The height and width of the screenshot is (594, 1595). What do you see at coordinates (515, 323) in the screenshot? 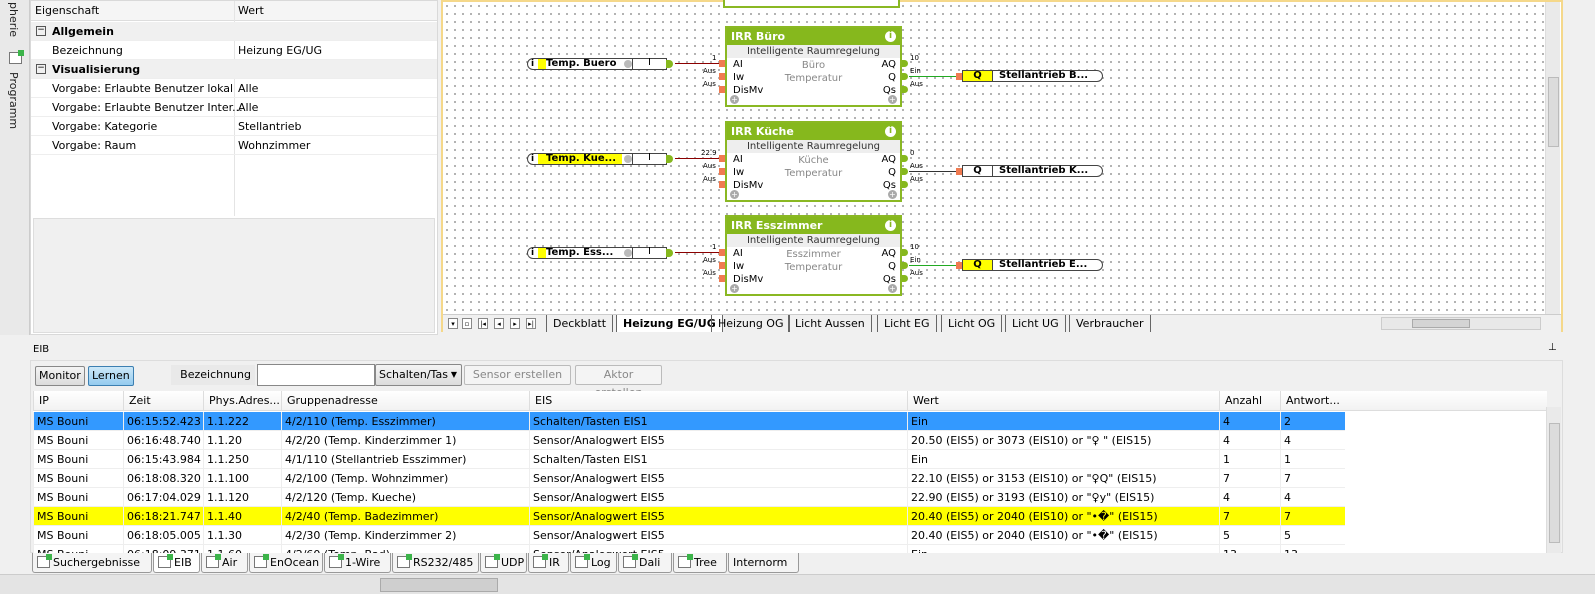
I see `next-sheet-button: ▸` at bounding box center [515, 323].